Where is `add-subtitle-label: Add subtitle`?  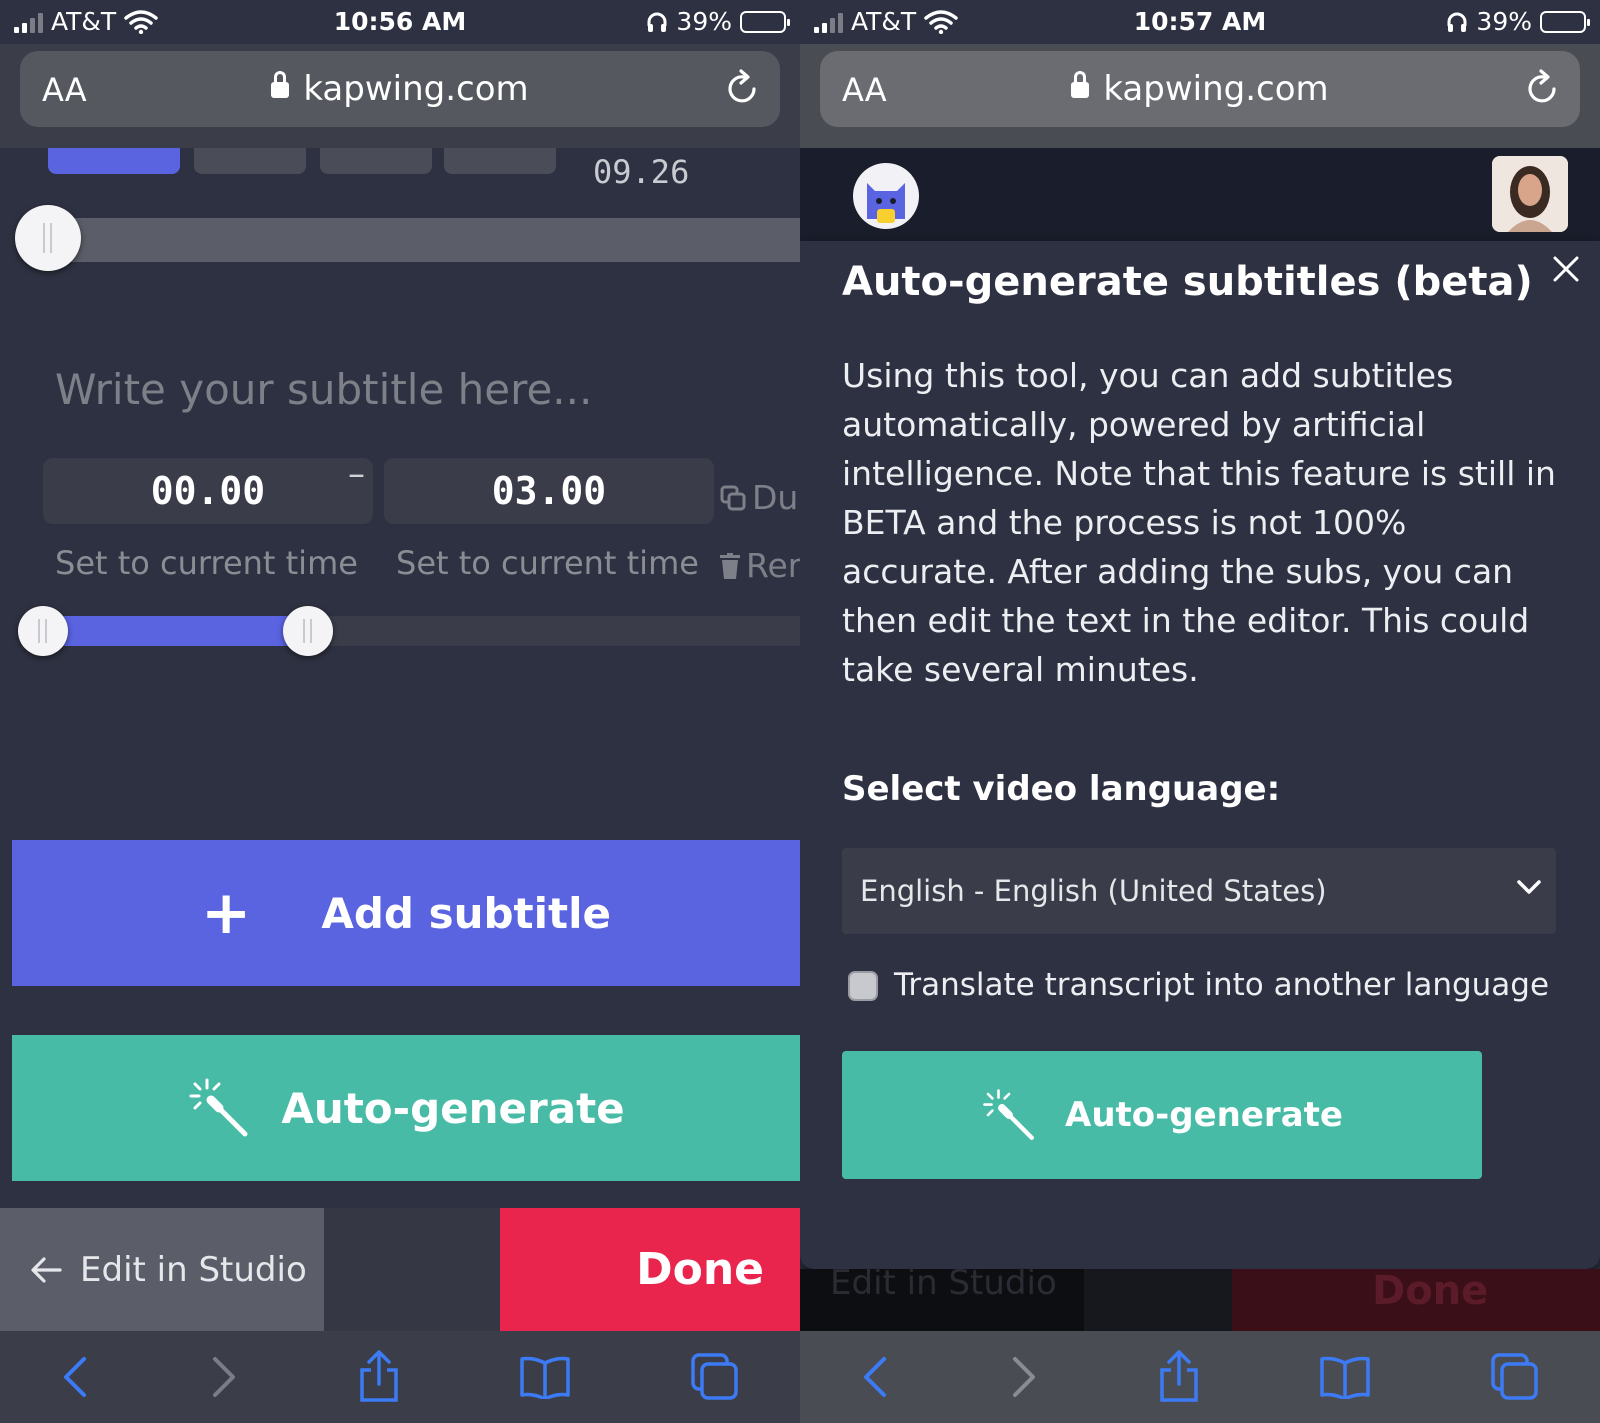 add-subtitle-label: Add subtitle is located at coordinates (466, 913).